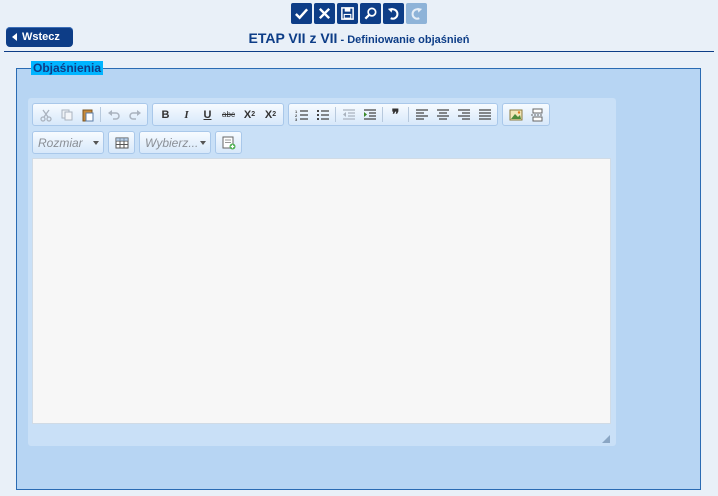 This screenshot has height=496, width=718. What do you see at coordinates (60, 142) in the screenshot?
I see `font-size-select-label: Rozmiar` at bounding box center [60, 142].